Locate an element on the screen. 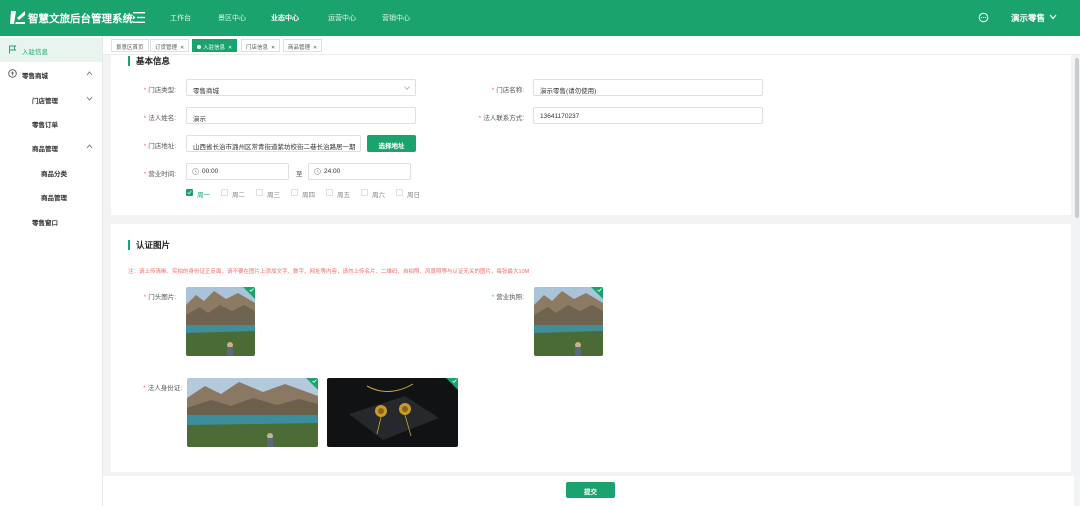 Image resolution: width=1080 pixels, height=506 pixels. flag-icon is located at coordinates (13, 49).